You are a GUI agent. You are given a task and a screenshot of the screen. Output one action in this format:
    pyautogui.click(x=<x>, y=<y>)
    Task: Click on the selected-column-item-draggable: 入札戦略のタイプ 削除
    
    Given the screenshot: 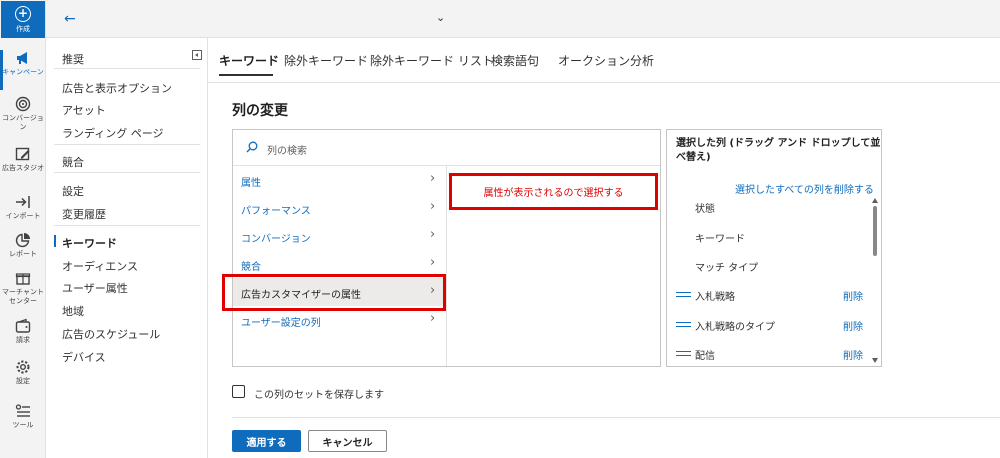 What is the action you would take?
    pyautogui.click(x=769, y=325)
    